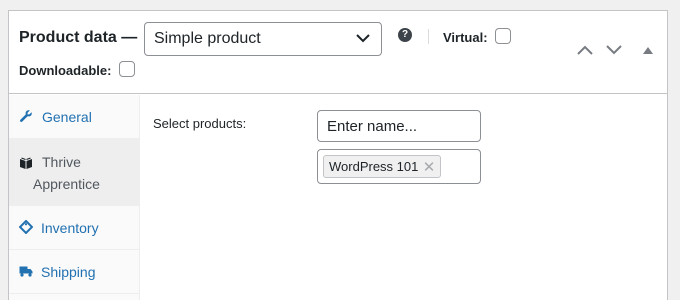 This screenshot has height=300, width=680. What do you see at coordinates (127, 69) in the screenshot?
I see `downloadable-checkbox` at bounding box center [127, 69].